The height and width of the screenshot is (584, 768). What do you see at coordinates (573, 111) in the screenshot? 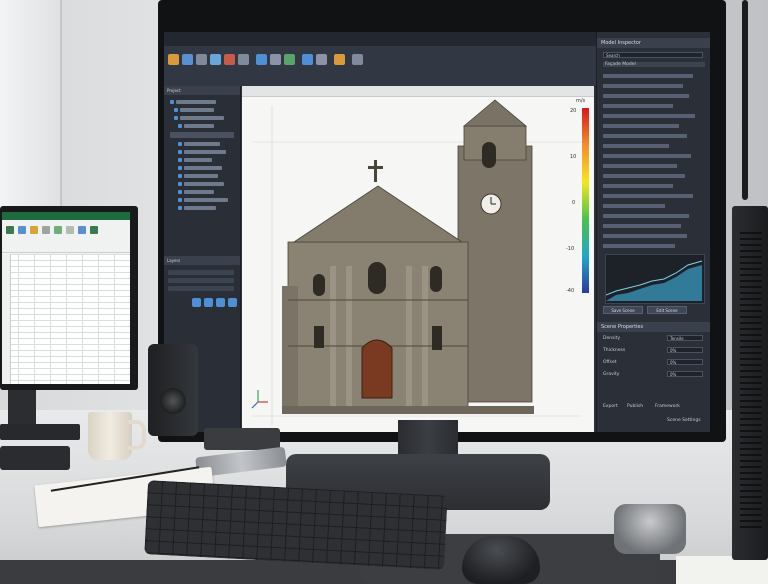
I see `colorbar-tick: 20` at bounding box center [573, 111].